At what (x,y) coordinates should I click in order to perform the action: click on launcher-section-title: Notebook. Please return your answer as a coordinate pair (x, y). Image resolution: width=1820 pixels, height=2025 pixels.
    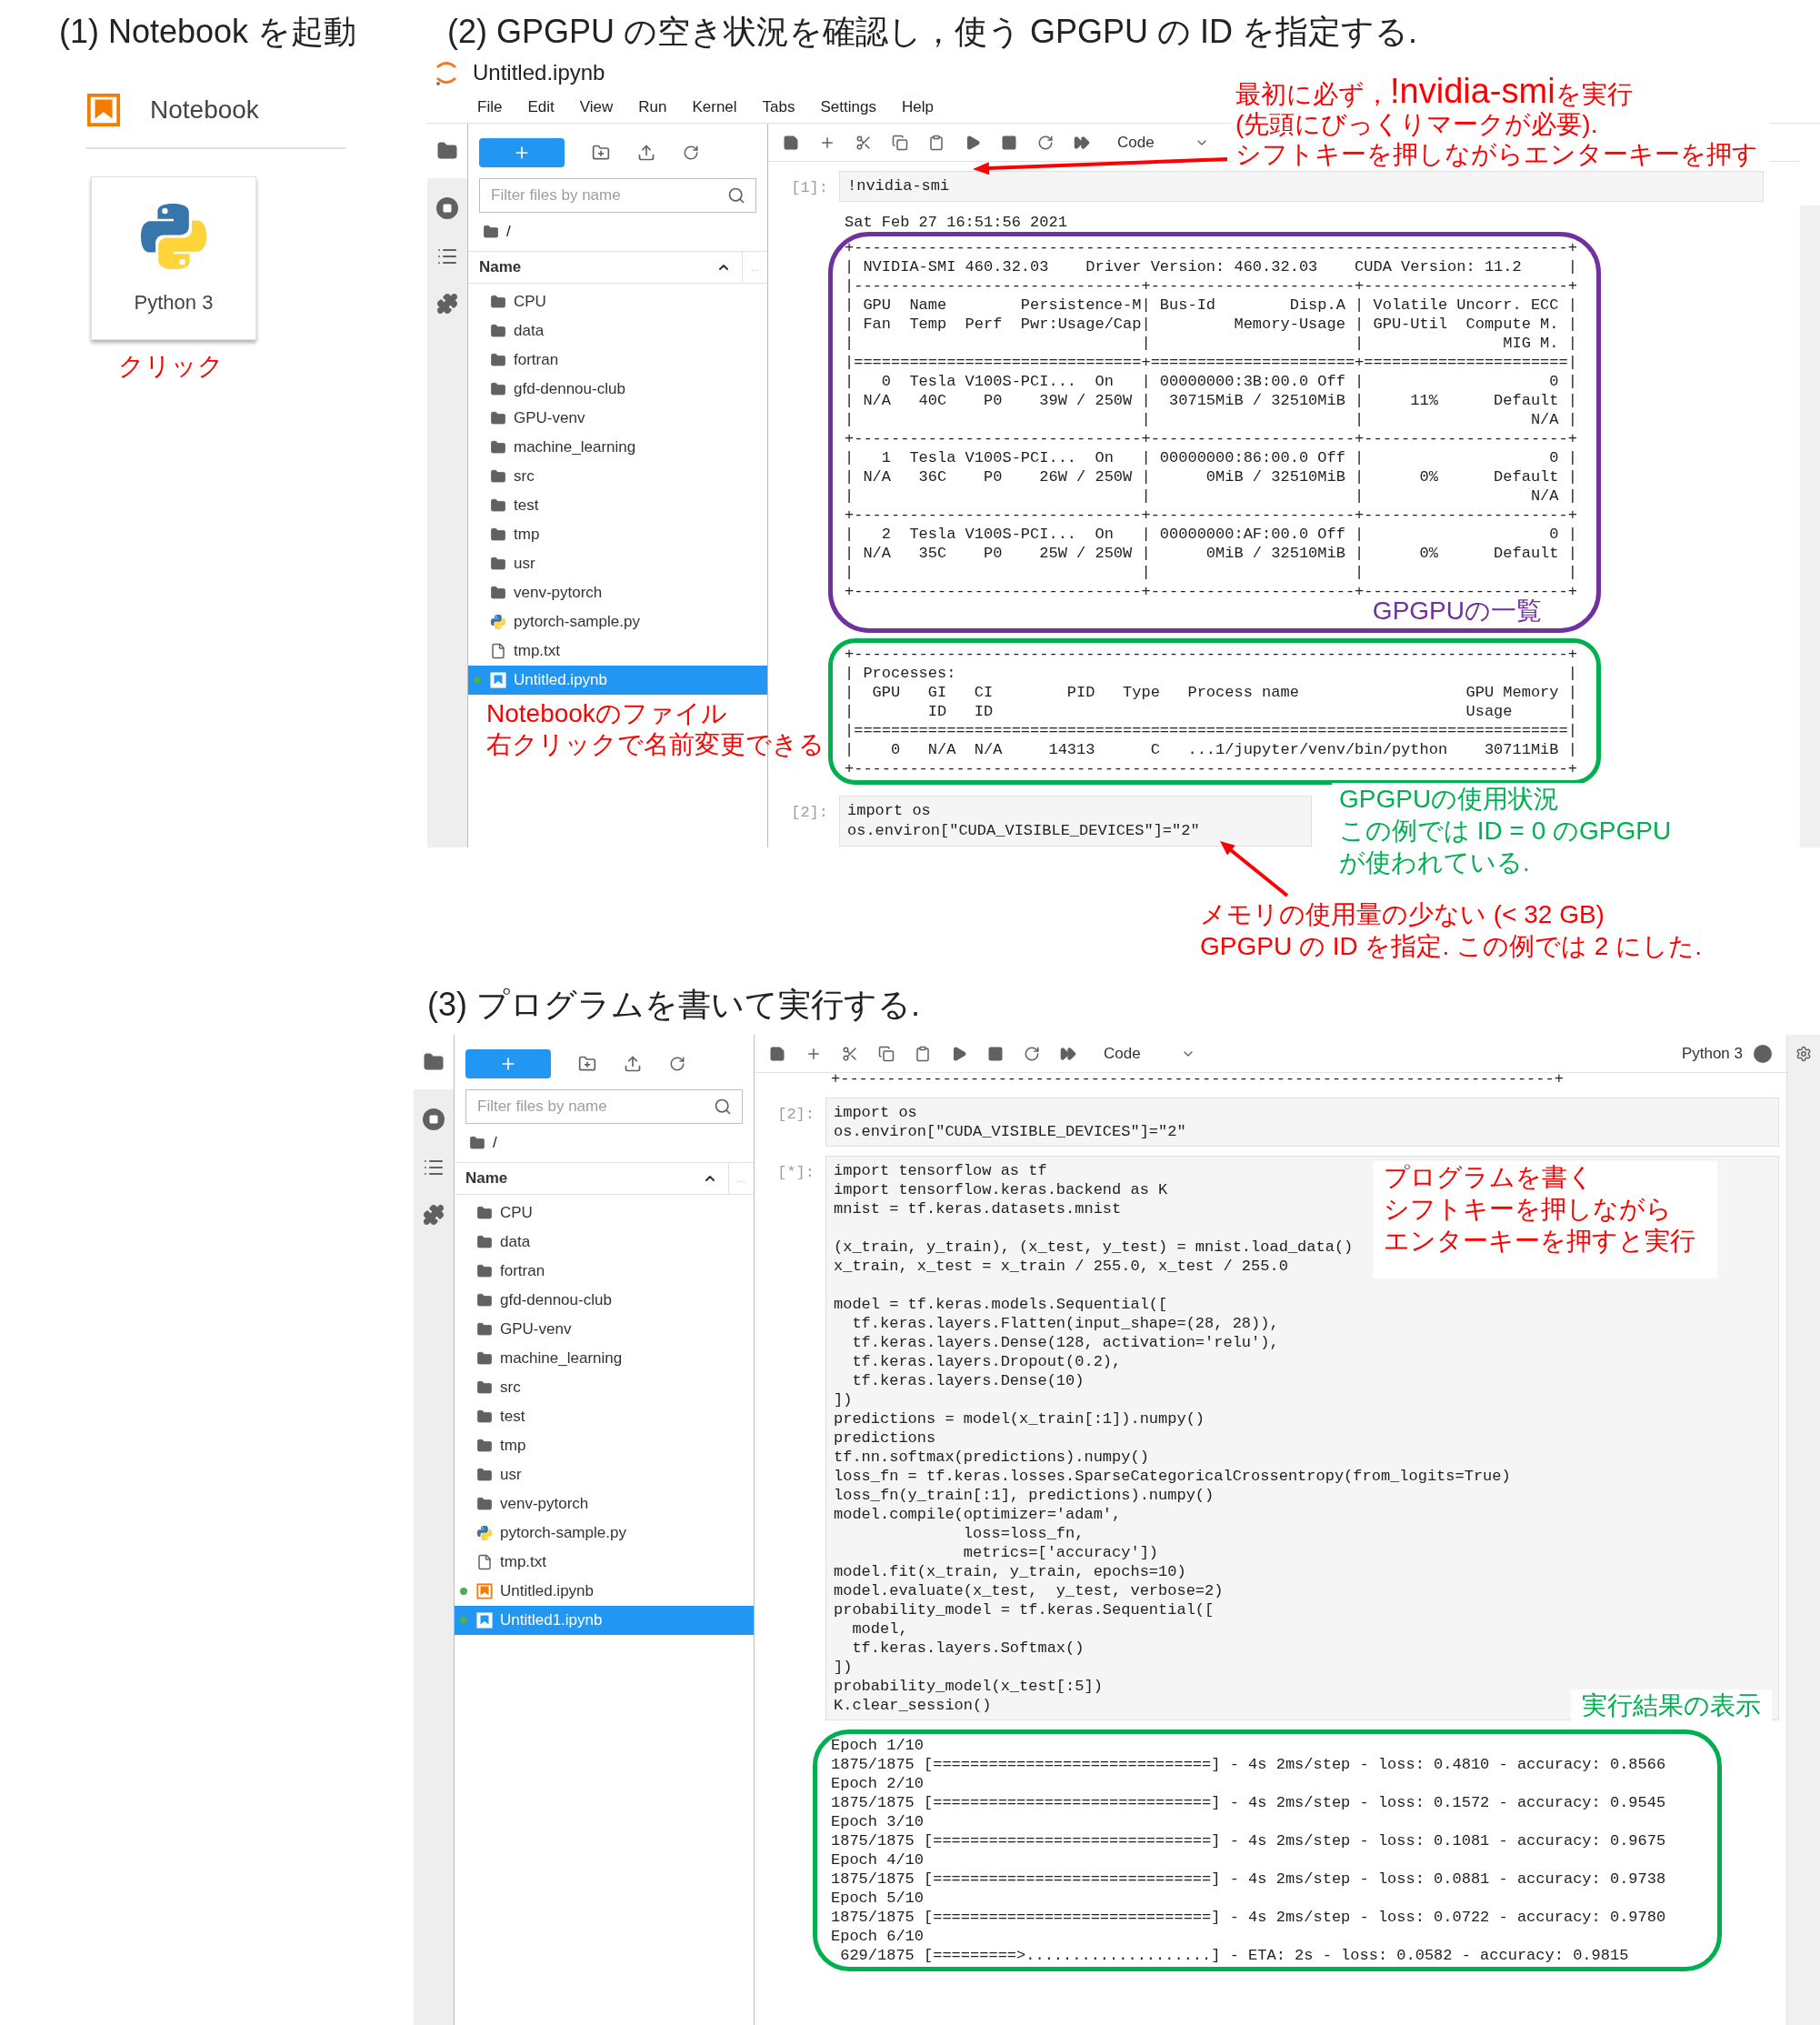
    Looking at the image, I should click on (204, 110).